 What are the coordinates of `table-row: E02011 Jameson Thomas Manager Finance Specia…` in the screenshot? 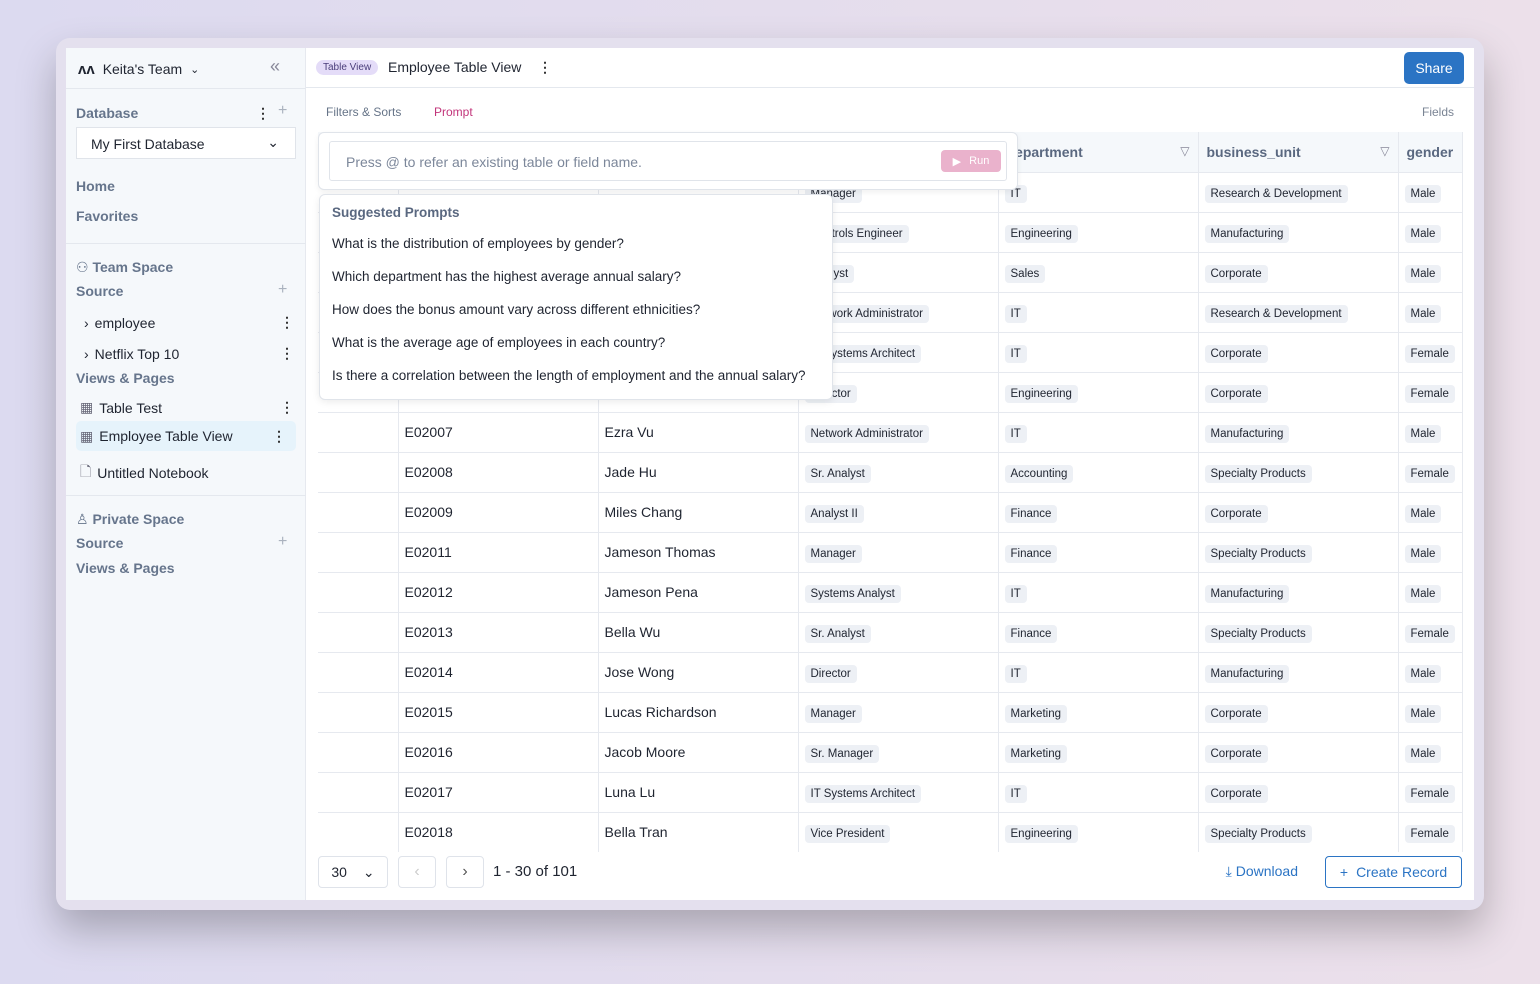 It's located at (890, 551).